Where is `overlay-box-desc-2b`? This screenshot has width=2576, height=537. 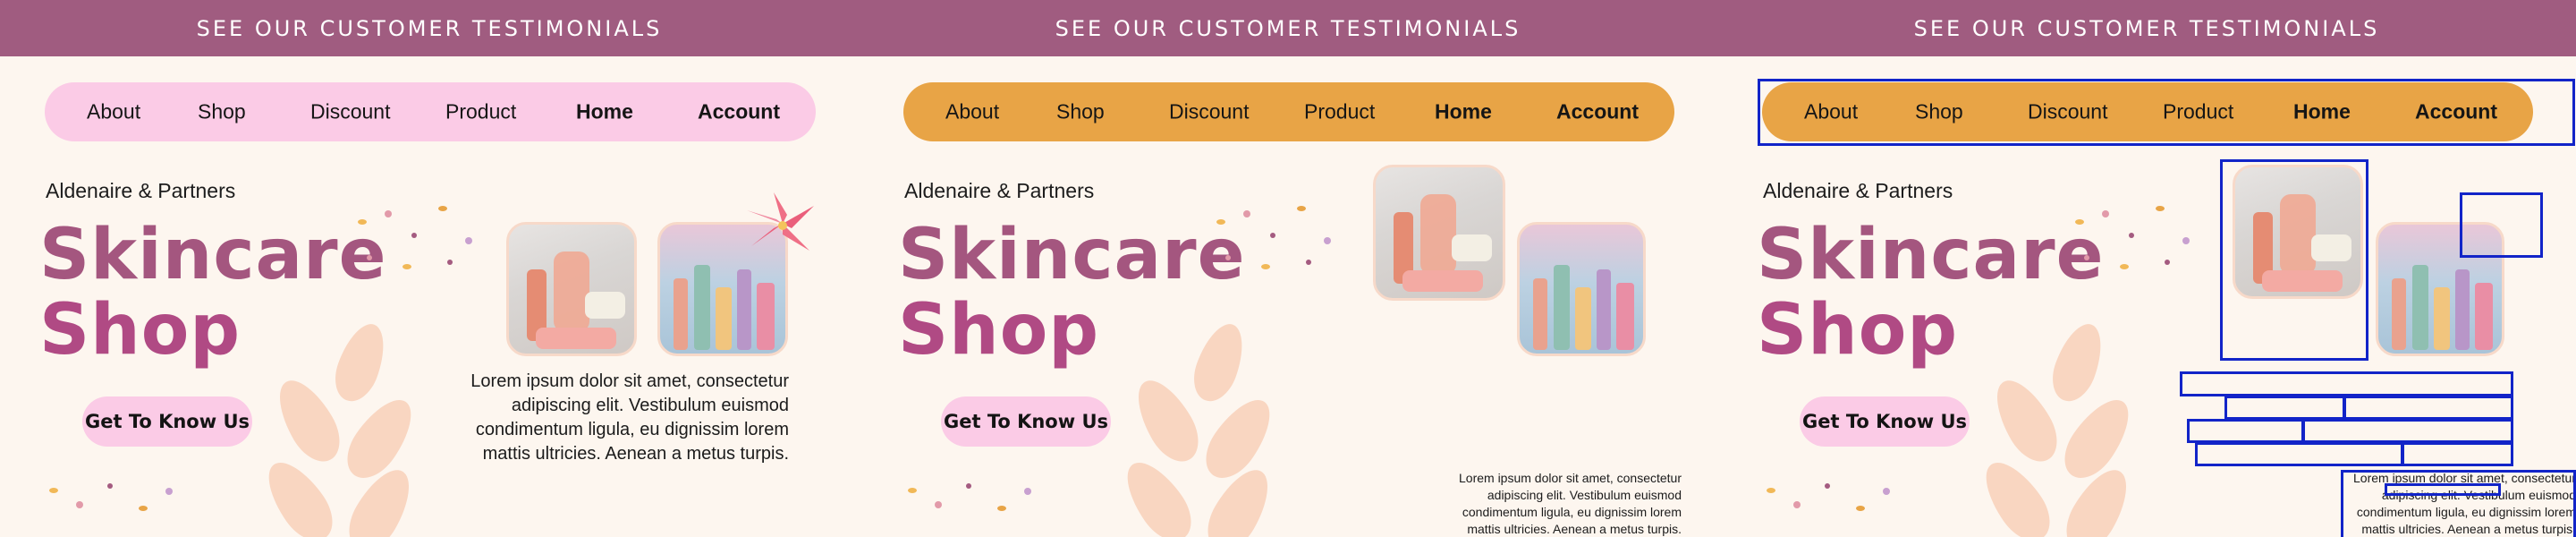 overlay-box-desc-2b is located at coordinates (2428, 408).